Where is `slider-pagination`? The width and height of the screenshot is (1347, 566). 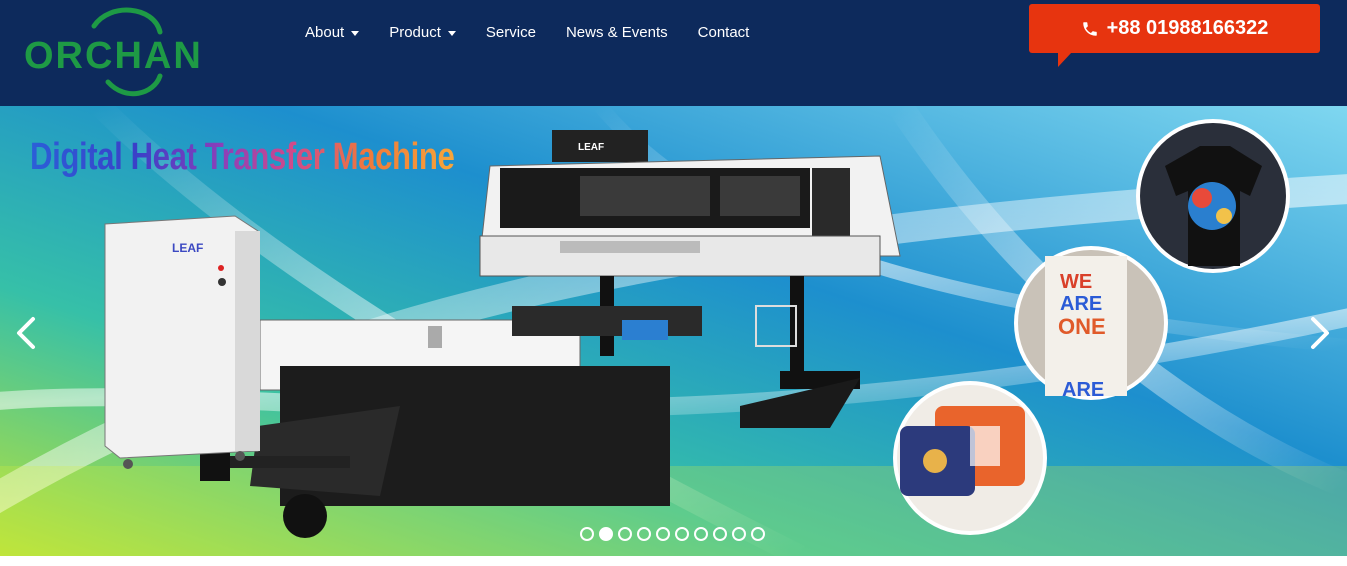 slider-pagination is located at coordinates (675, 534).